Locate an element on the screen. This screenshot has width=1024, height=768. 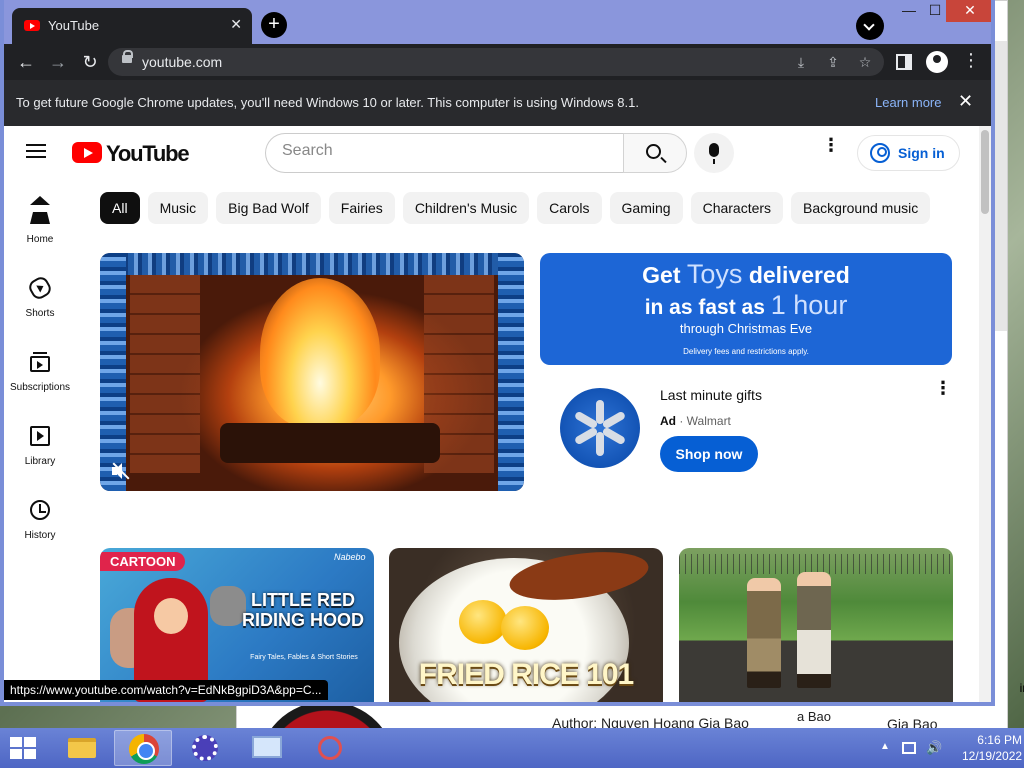
taskbar-chrome is located at coordinates (143, 748).